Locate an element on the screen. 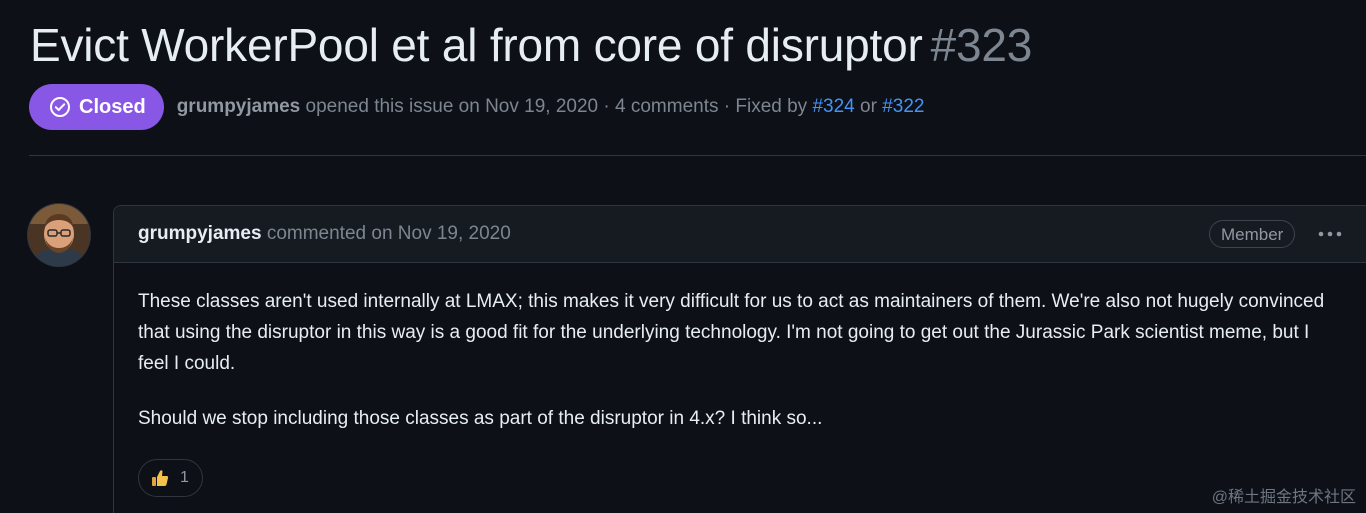  check-circle-icon is located at coordinates (60, 107).